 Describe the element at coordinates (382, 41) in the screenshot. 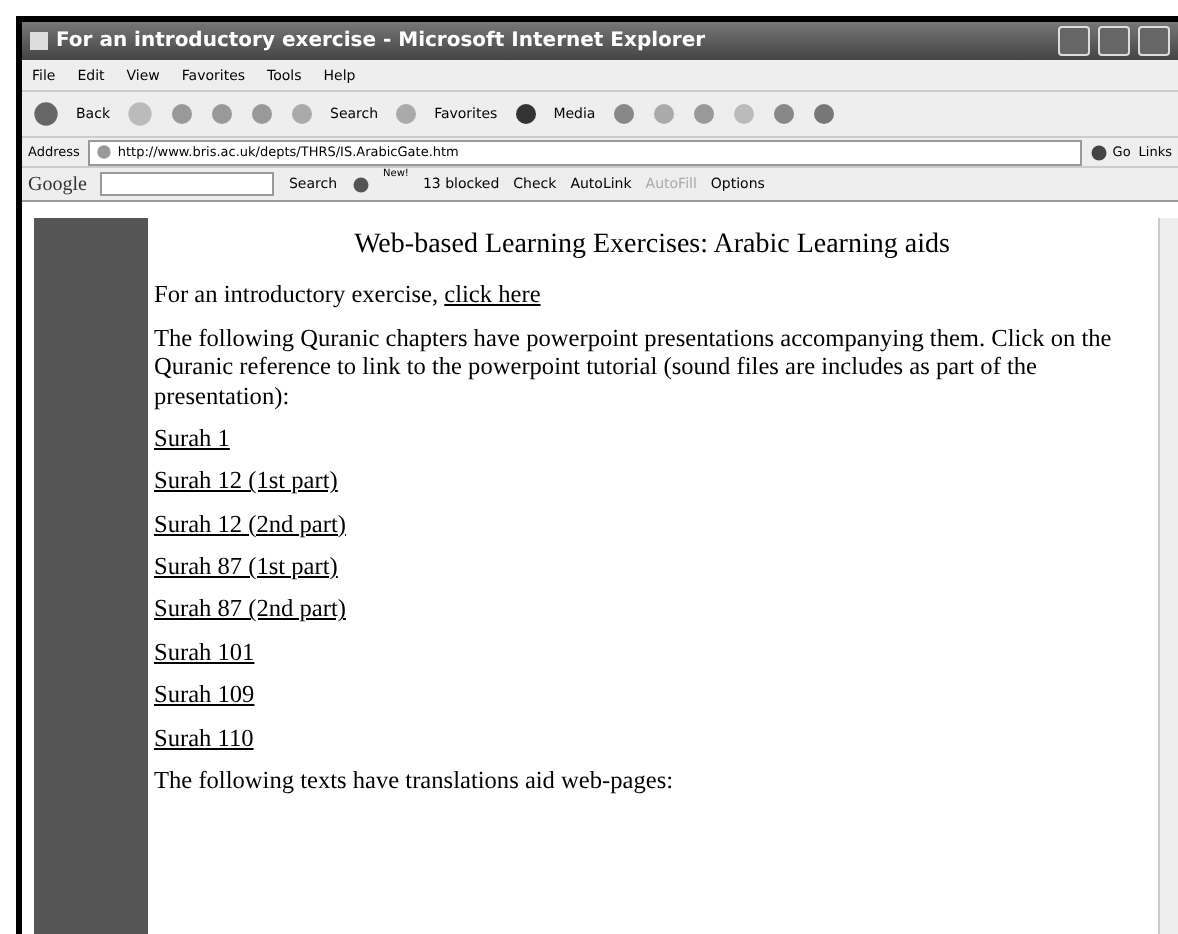

I see `window-title: For an introductory exercise - Microsoft Internet Explorer` at that location.